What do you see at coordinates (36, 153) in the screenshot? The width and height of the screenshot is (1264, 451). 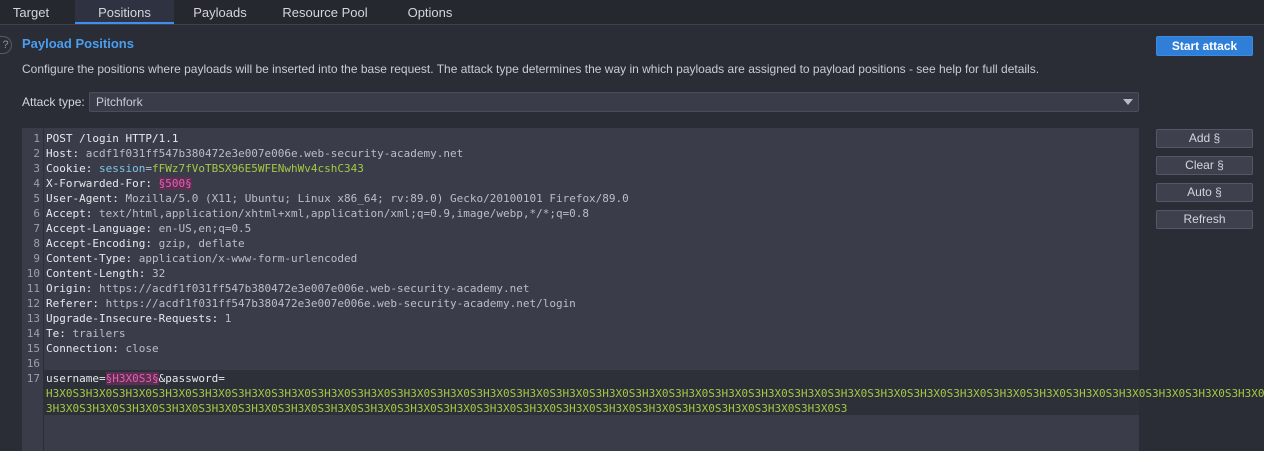 I see `line-number: 2` at bounding box center [36, 153].